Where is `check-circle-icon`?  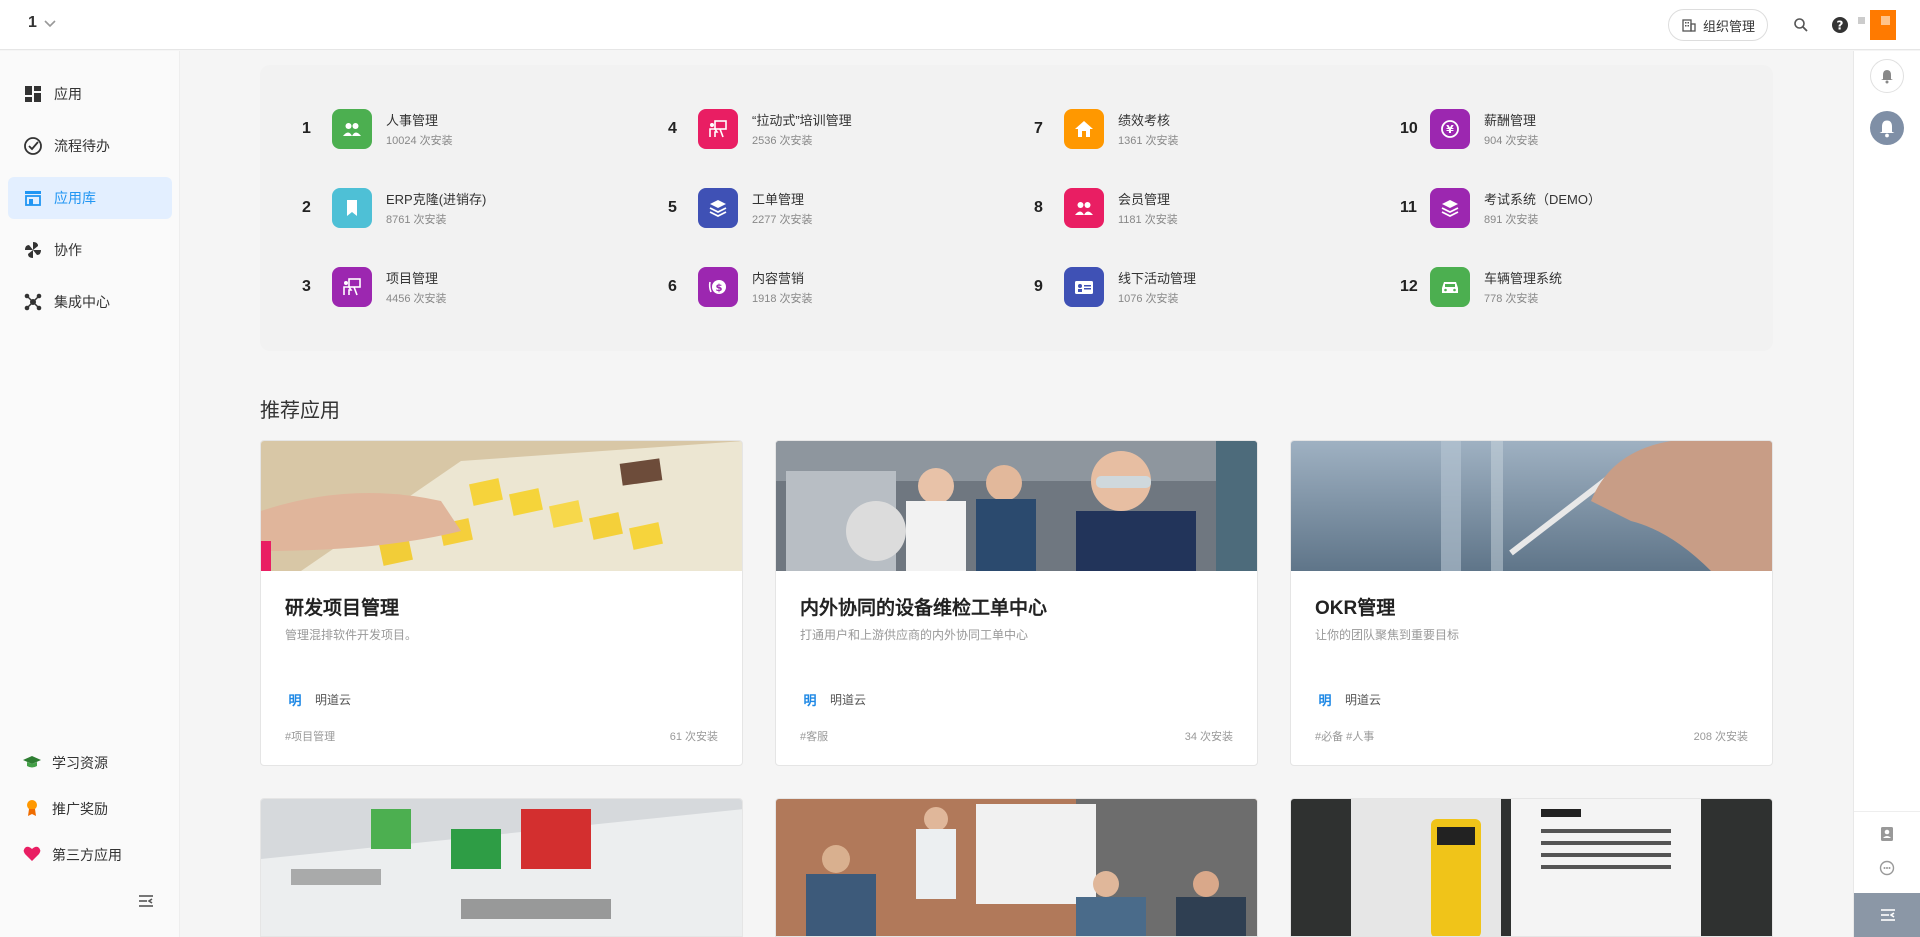 check-circle-icon is located at coordinates (33, 146).